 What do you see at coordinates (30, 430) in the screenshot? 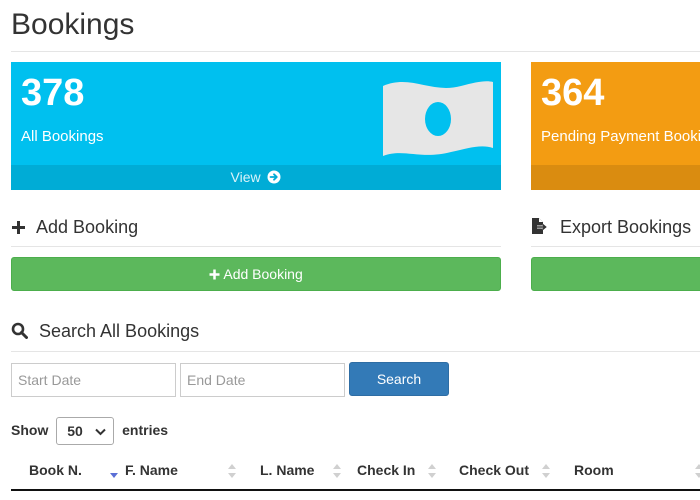
I see `show-label: Show` at bounding box center [30, 430].